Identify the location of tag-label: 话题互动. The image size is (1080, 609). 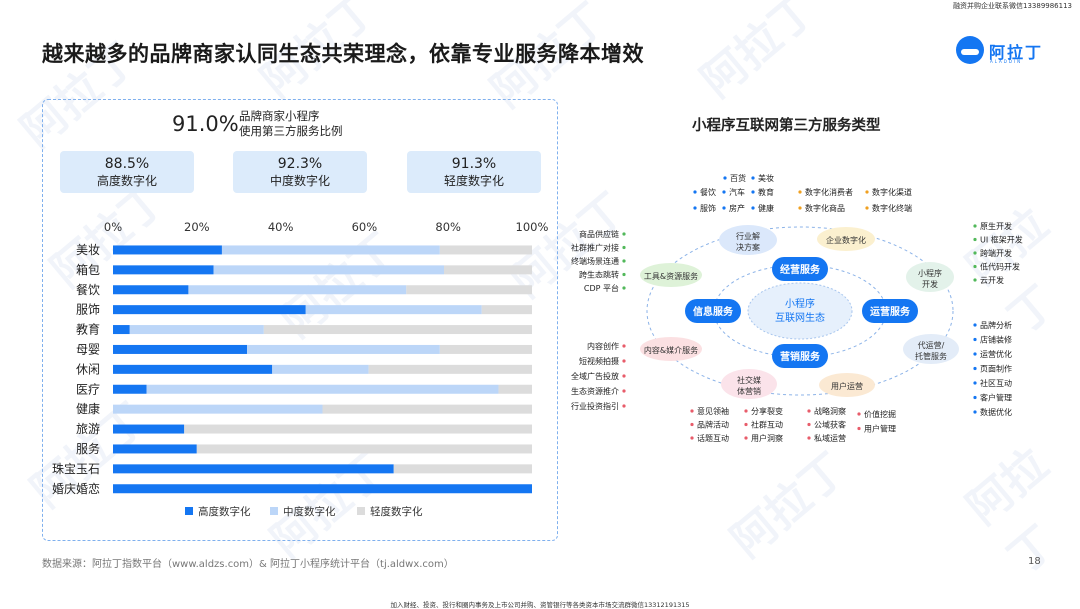
(713, 438).